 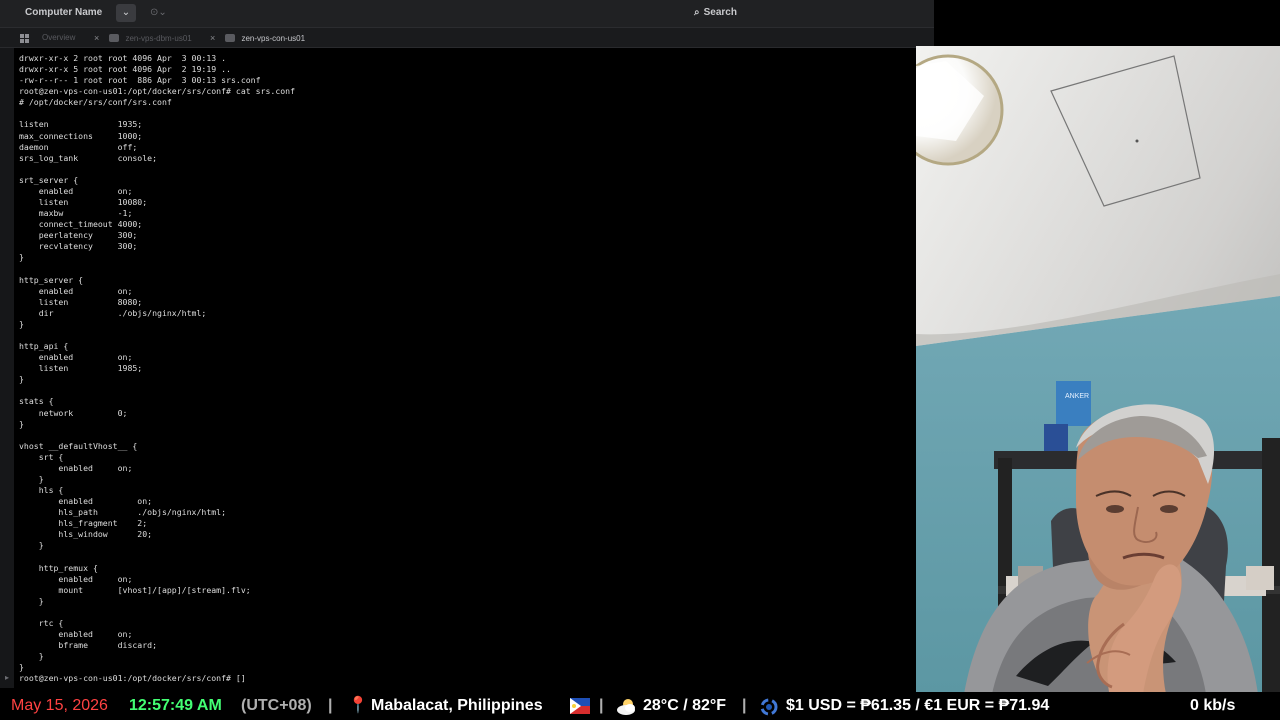 What do you see at coordinates (175, 705) in the screenshot?
I see `ticker-time: 12:57:49 AM` at bounding box center [175, 705].